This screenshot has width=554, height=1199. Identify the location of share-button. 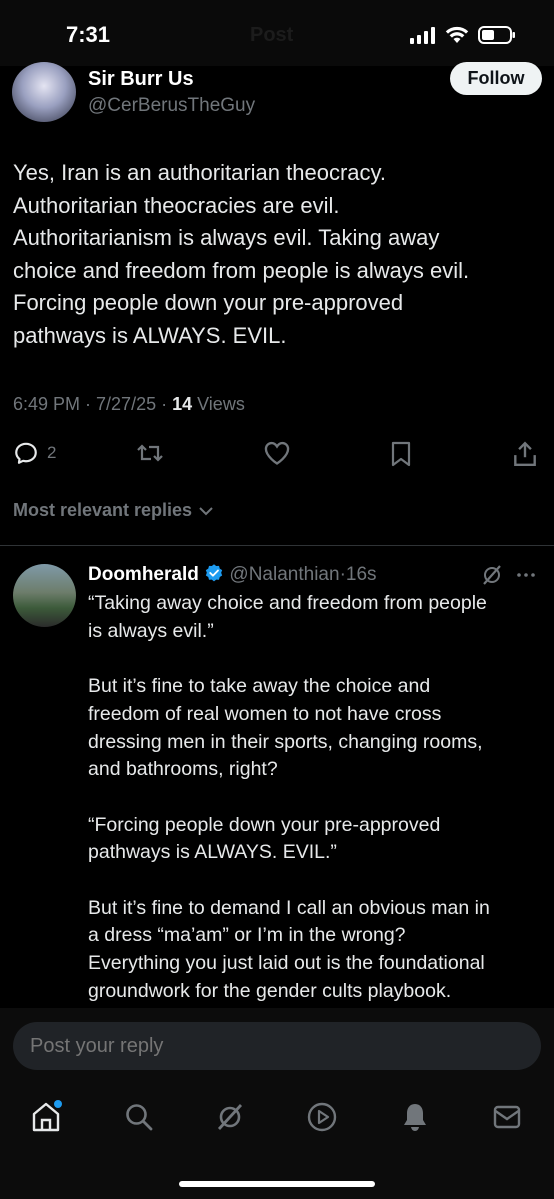
(525, 454).